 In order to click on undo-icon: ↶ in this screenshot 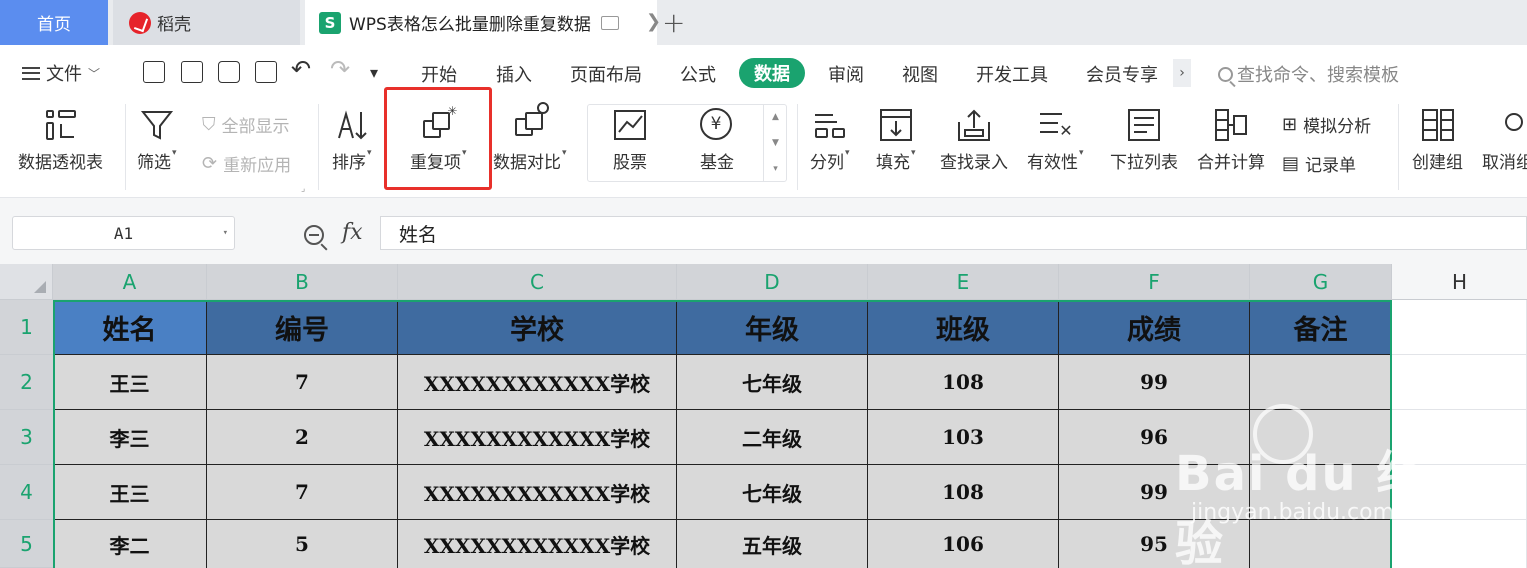, I will do `click(301, 69)`.